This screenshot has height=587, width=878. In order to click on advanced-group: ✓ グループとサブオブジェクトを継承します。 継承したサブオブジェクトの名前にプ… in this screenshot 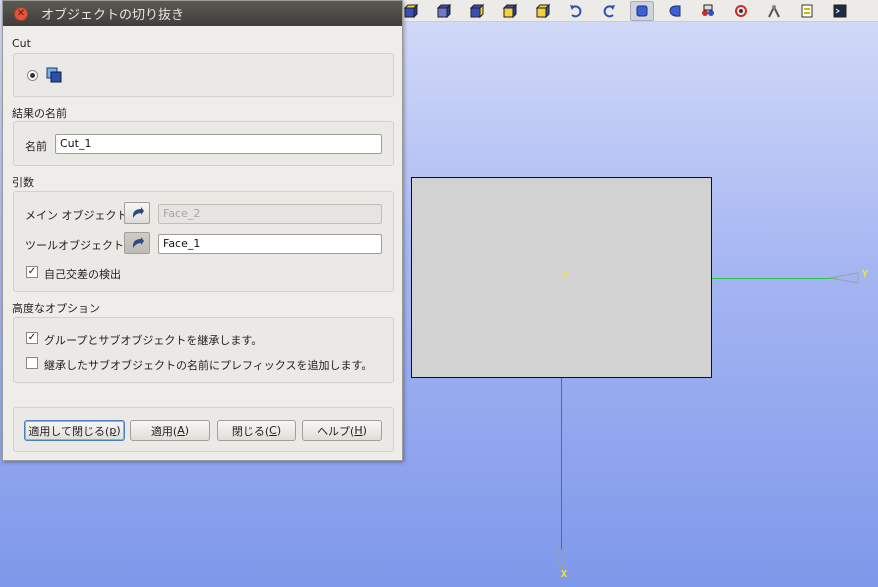, I will do `click(203, 350)`.